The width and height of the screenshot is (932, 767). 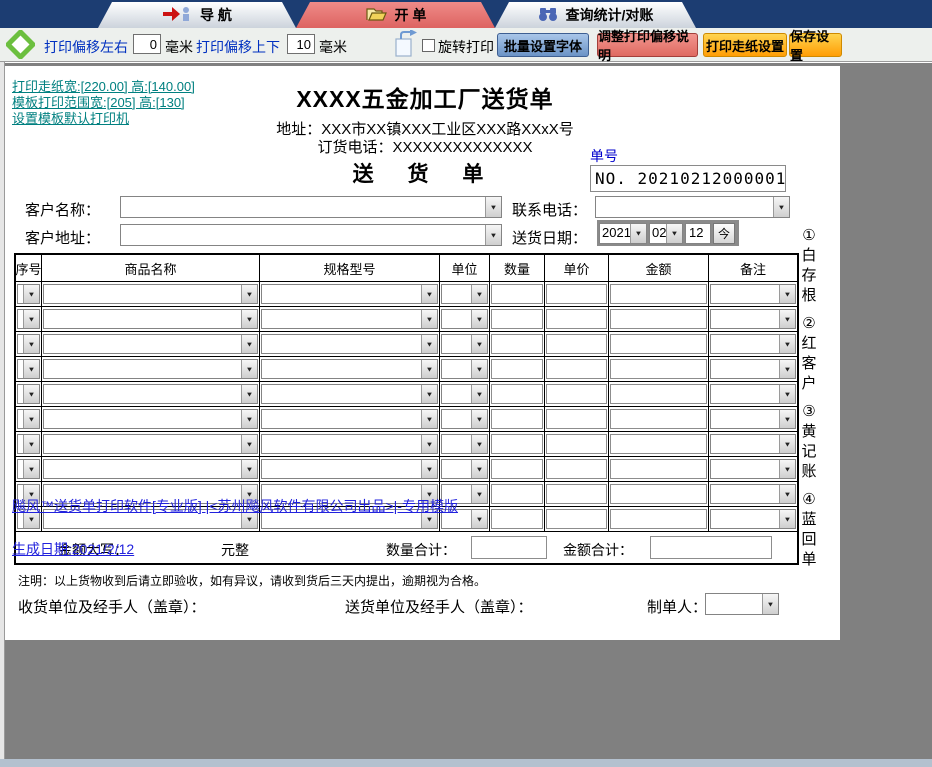 What do you see at coordinates (509, 547) in the screenshot?
I see `qty-total-input` at bounding box center [509, 547].